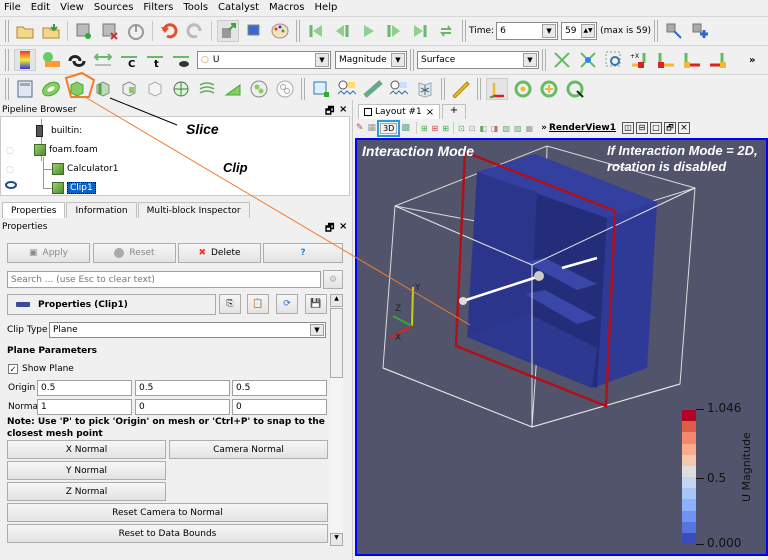 The height and width of the screenshot is (560, 768). What do you see at coordinates (103, 89) in the screenshot?
I see `slice-filter-icon` at bounding box center [103, 89].